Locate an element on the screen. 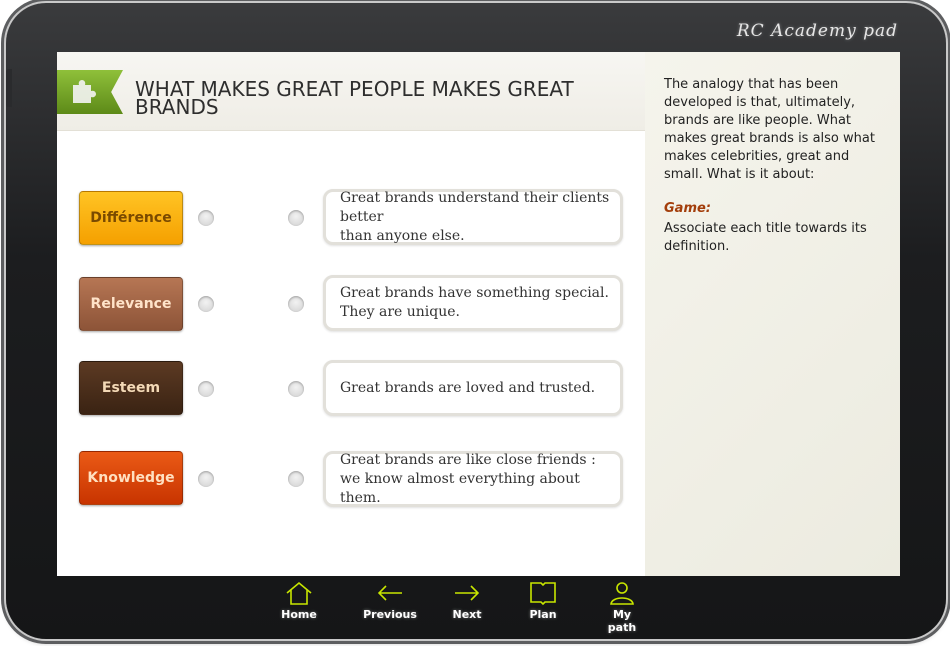 This screenshot has width=950, height=646. nav-my-path-label: My path is located at coordinates (622, 621).